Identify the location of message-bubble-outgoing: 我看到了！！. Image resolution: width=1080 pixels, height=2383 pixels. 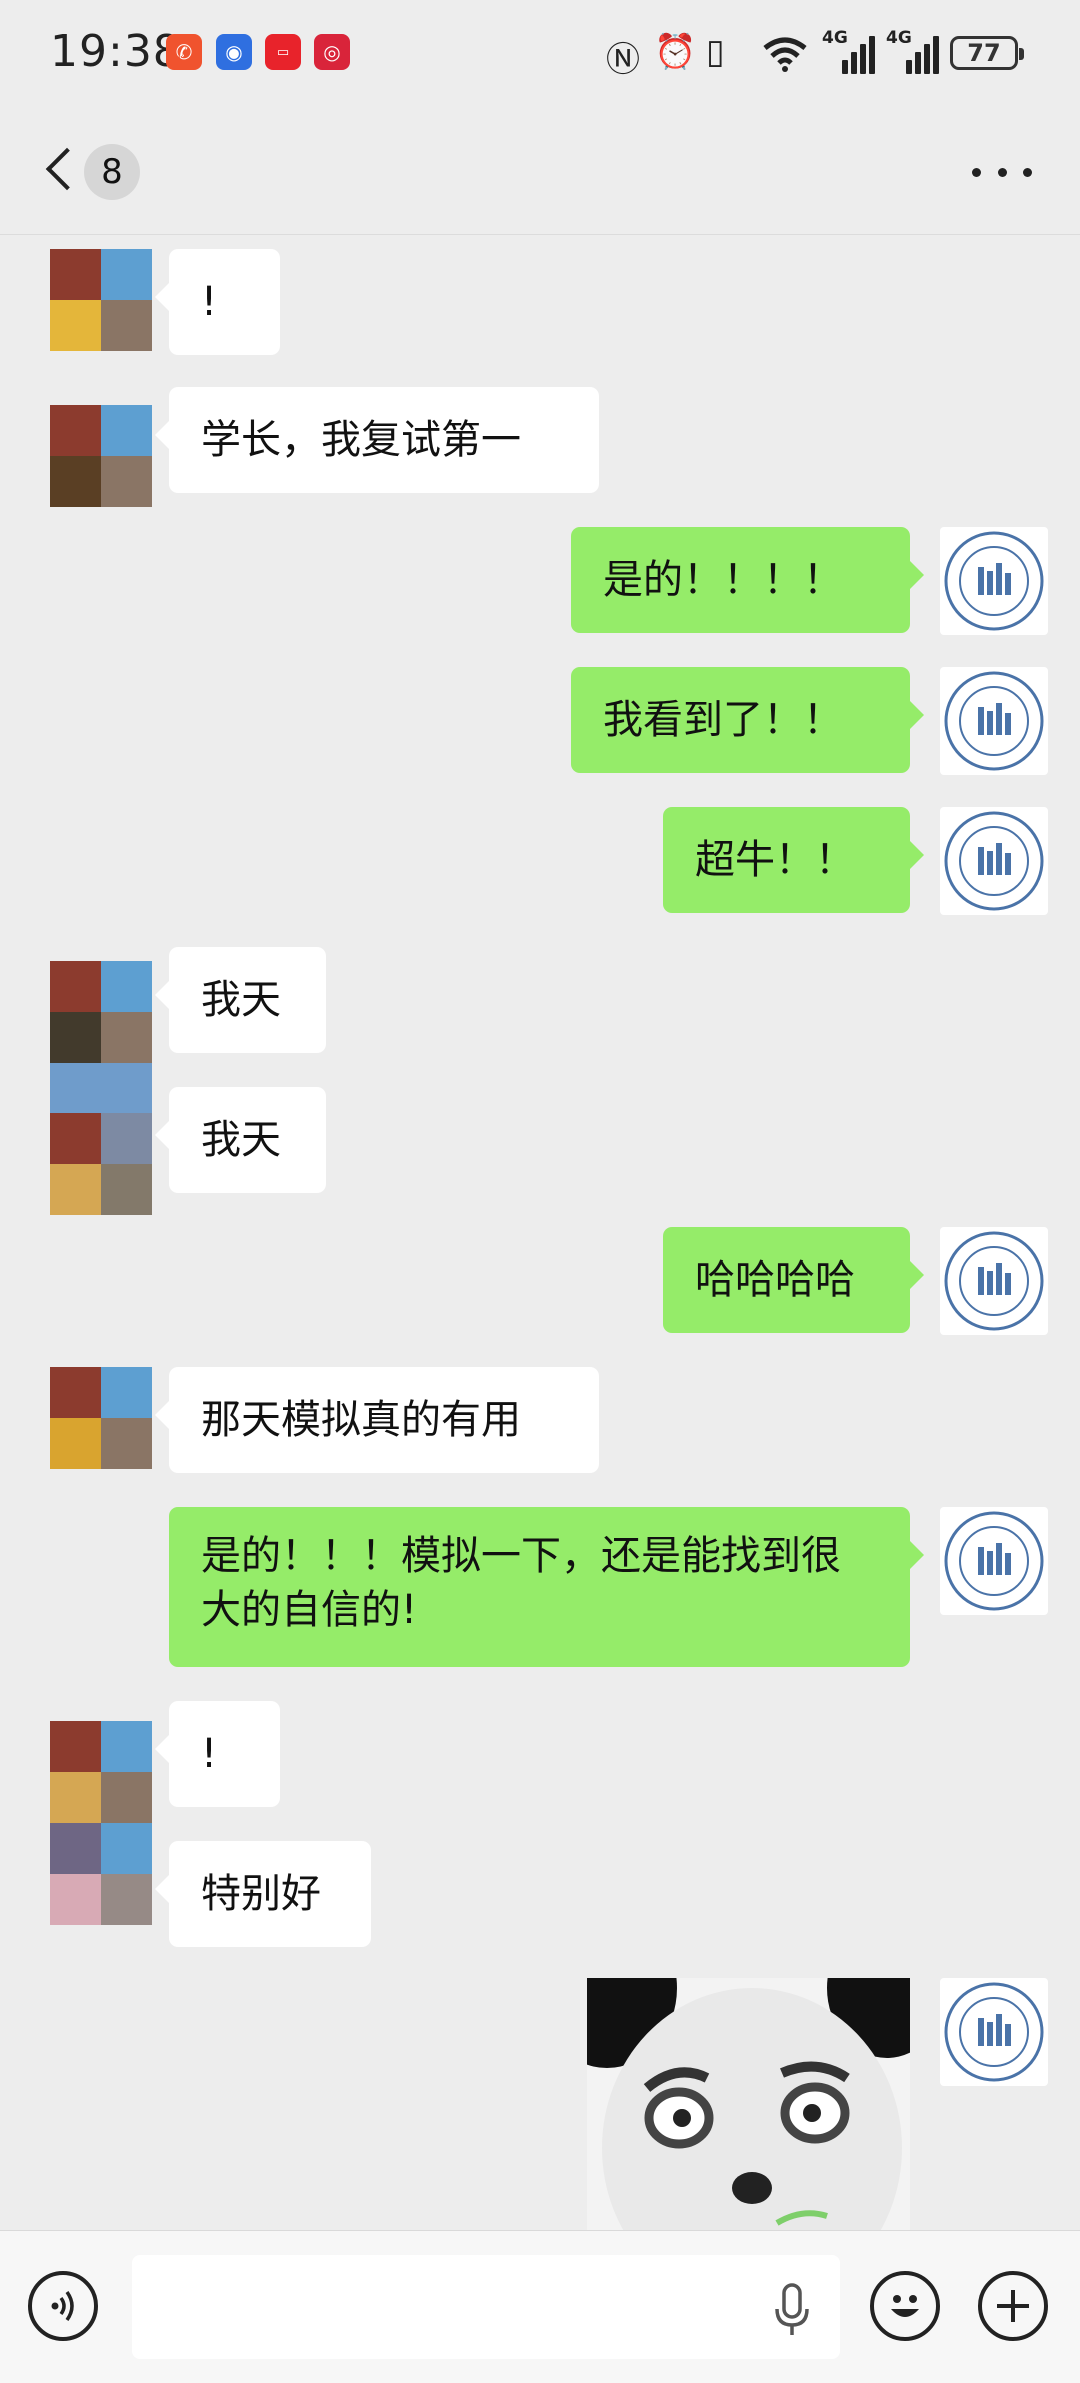
(747, 720).